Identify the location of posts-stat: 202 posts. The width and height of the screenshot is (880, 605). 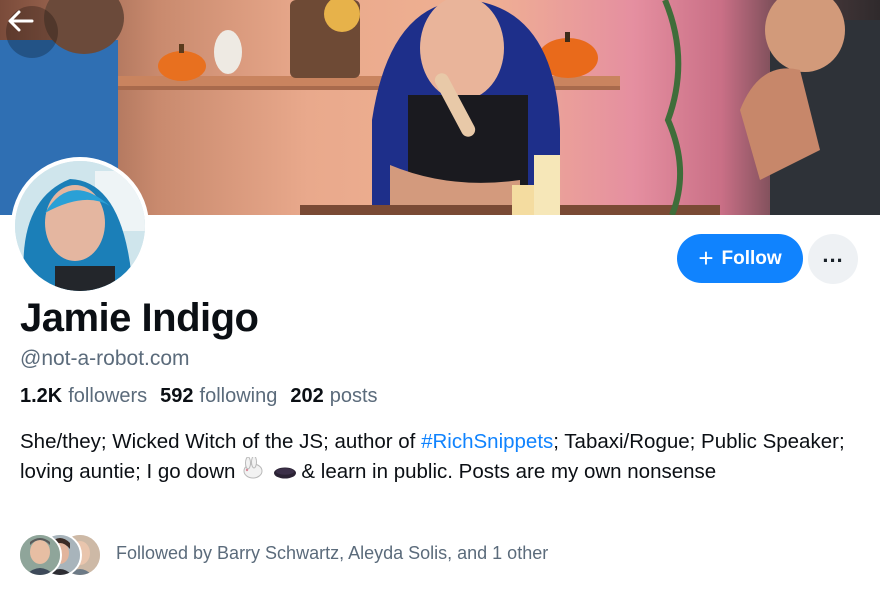
(333, 396).